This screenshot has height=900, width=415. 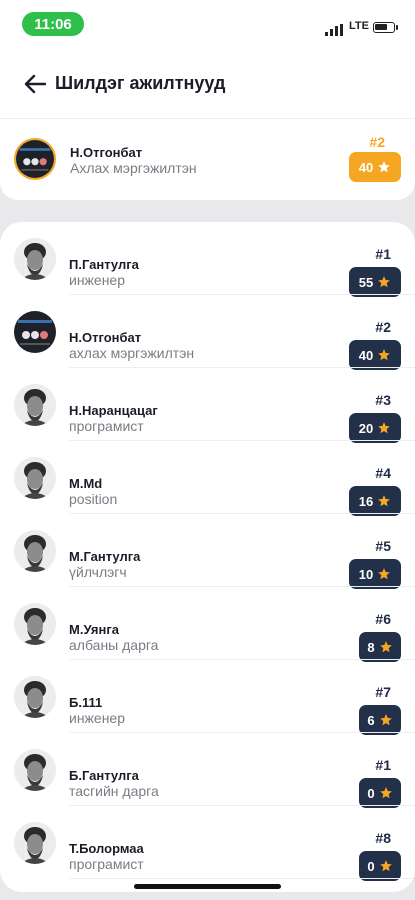 I want to click on employee-rank: #8, so click(x=383, y=838).